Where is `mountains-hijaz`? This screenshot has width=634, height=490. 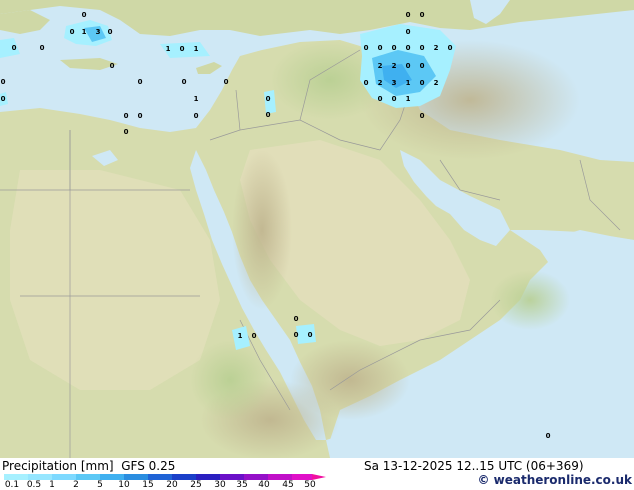
mountains-hijaz is located at coordinates (262, 230).